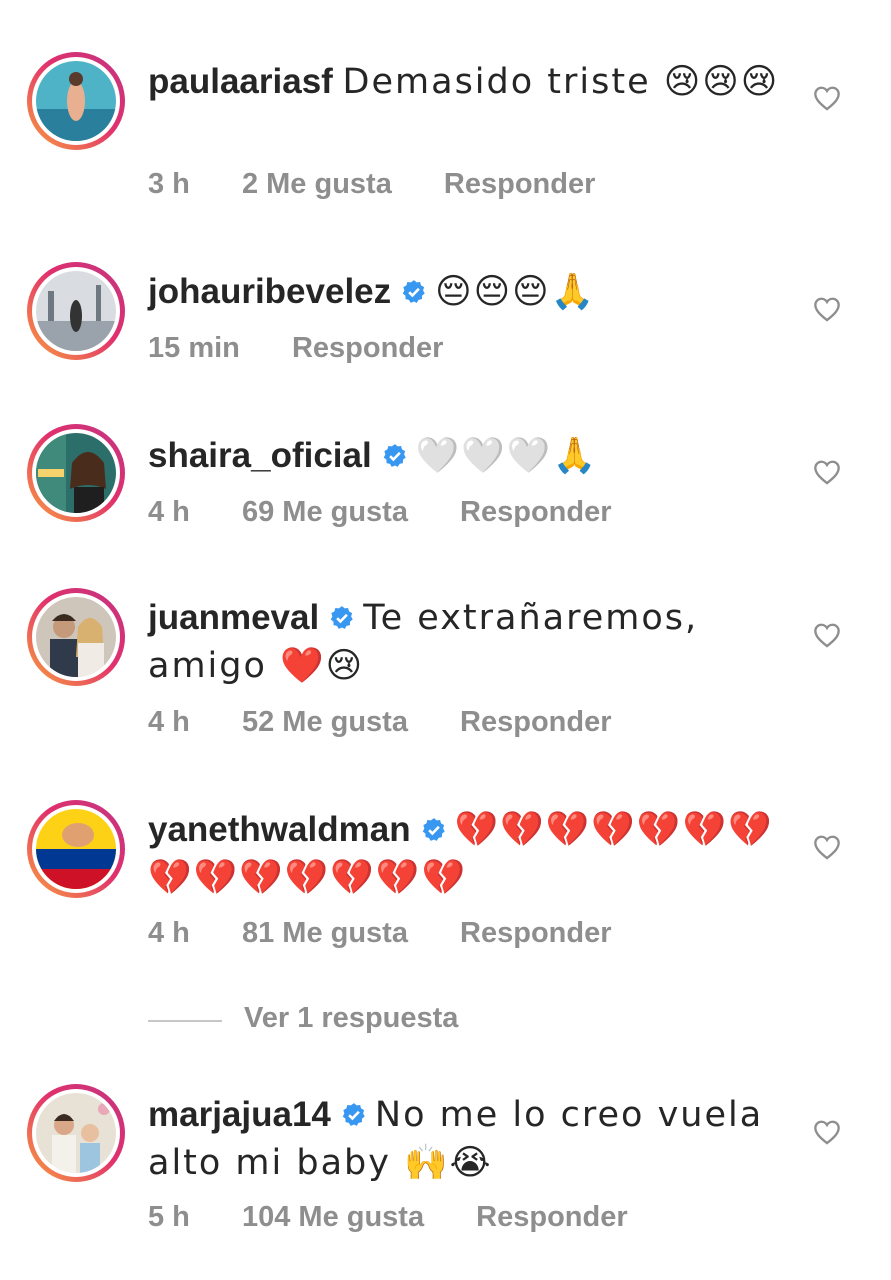 The image size is (891, 1280). What do you see at coordinates (279, 829) in the screenshot?
I see `comment-username: yanethwaldman` at bounding box center [279, 829].